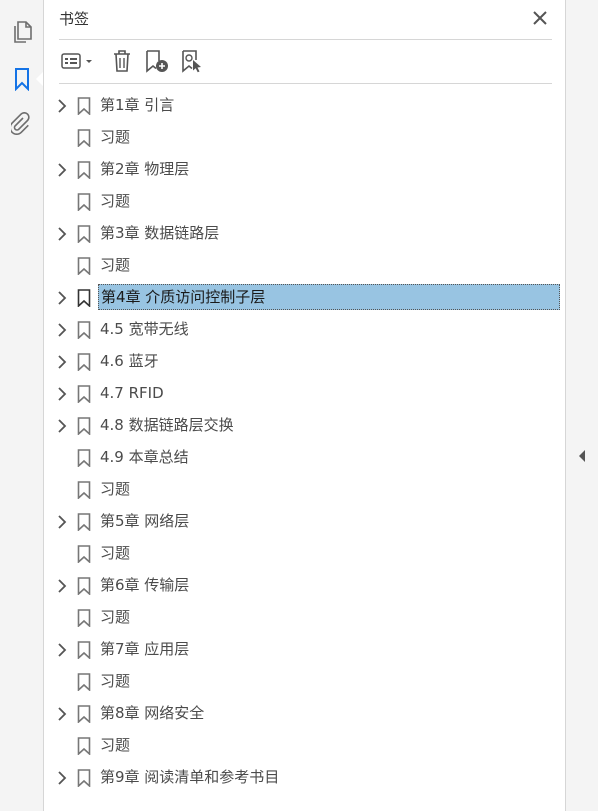 This screenshot has height=811, width=598. What do you see at coordinates (304, 106) in the screenshot?
I see `bookmark-item: 第1章 引言` at bounding box center [304, 106].